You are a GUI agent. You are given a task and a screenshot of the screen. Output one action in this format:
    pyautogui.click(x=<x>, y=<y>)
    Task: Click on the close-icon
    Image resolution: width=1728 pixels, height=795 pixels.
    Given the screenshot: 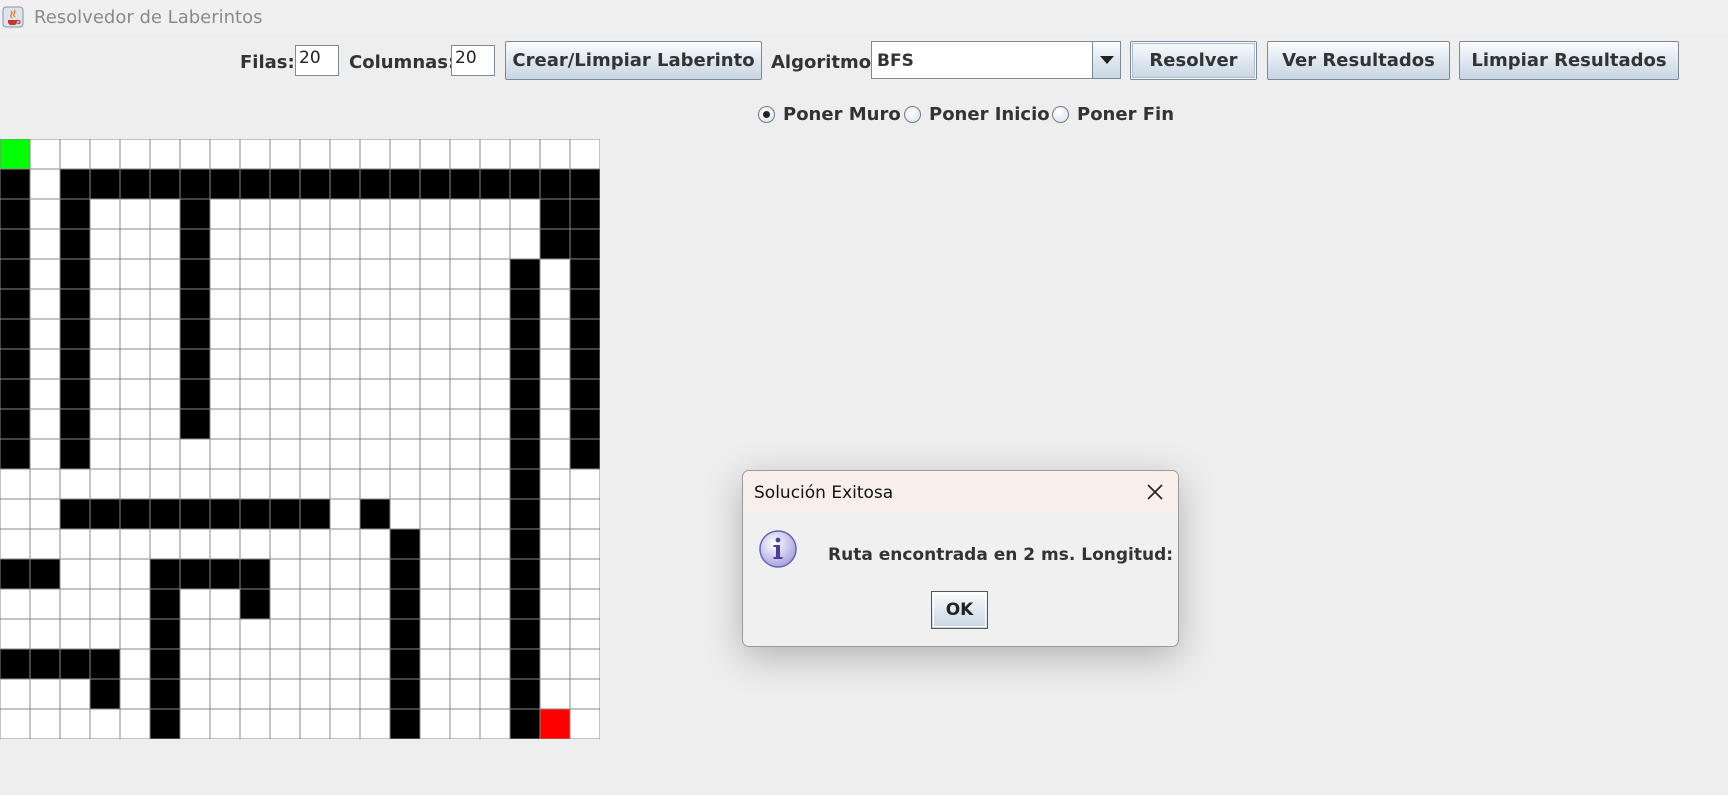 What is the action you would take?
    pyautogui.click(x=1155, y=492)
    